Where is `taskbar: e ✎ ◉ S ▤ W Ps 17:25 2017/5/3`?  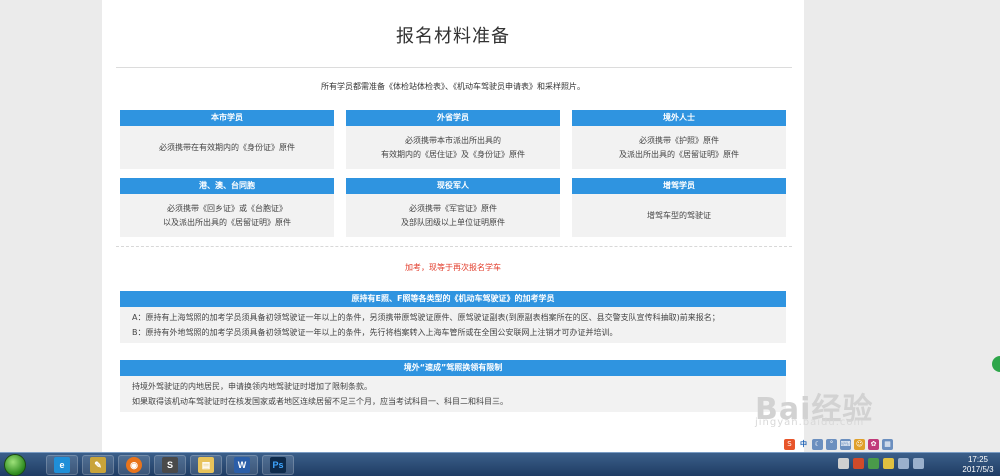 taskbar: e ✎ ◉ S ▤ W Ps 17:25 2017/5/3 is located at coordinates (500, 464).